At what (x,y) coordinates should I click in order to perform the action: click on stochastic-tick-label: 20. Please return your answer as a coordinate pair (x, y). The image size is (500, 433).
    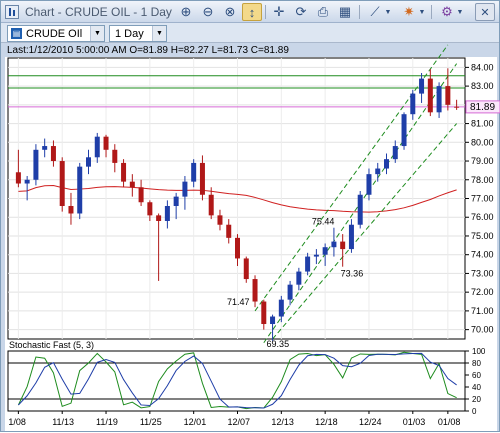
    Looking at the image, I should click on (476, 399).